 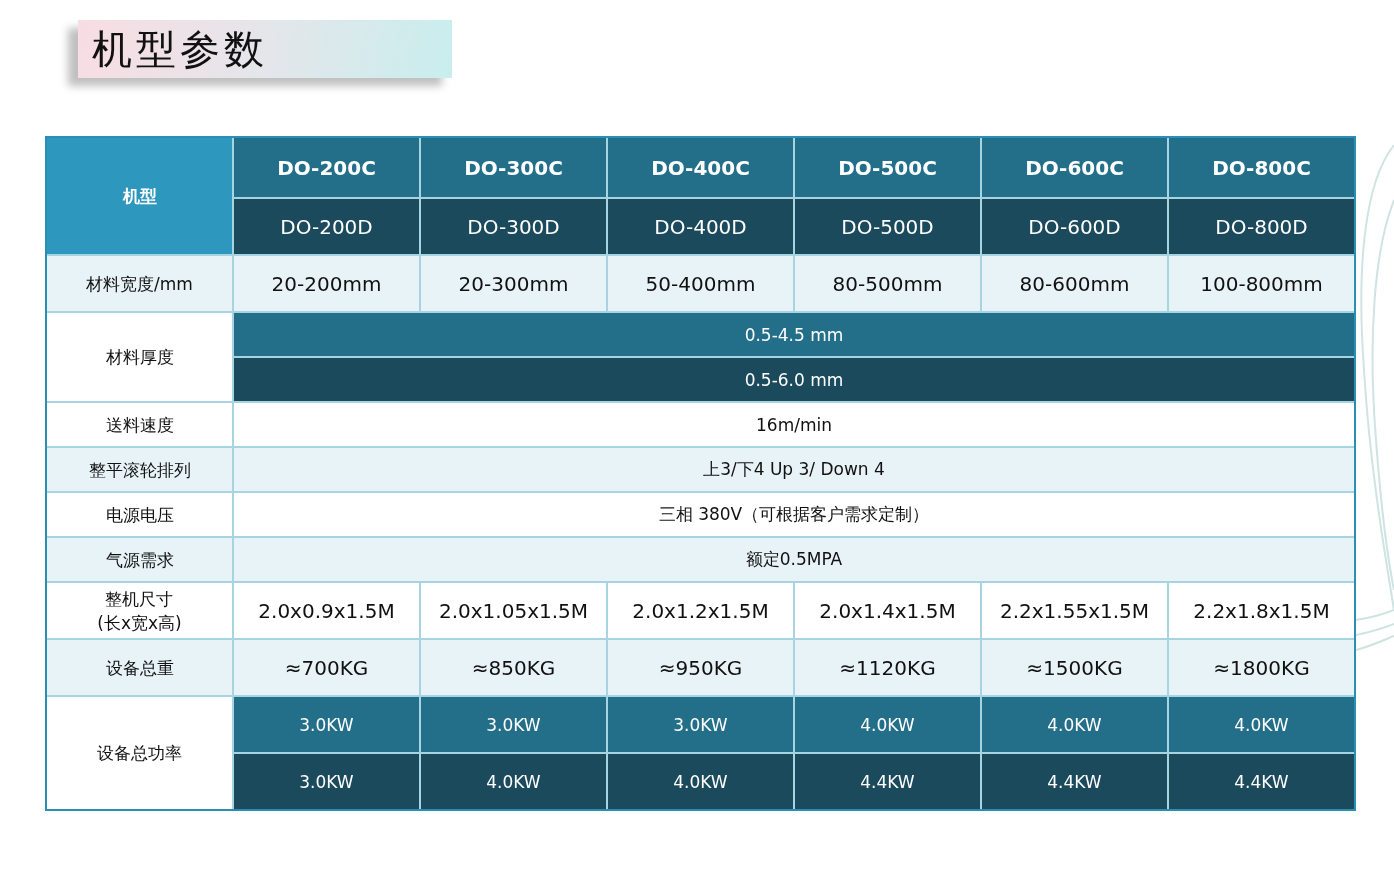 What do you see at coordinates (794, 424) in the screenshot?
I see `table-cell: 16m/min` at bounding box center [794, 424].